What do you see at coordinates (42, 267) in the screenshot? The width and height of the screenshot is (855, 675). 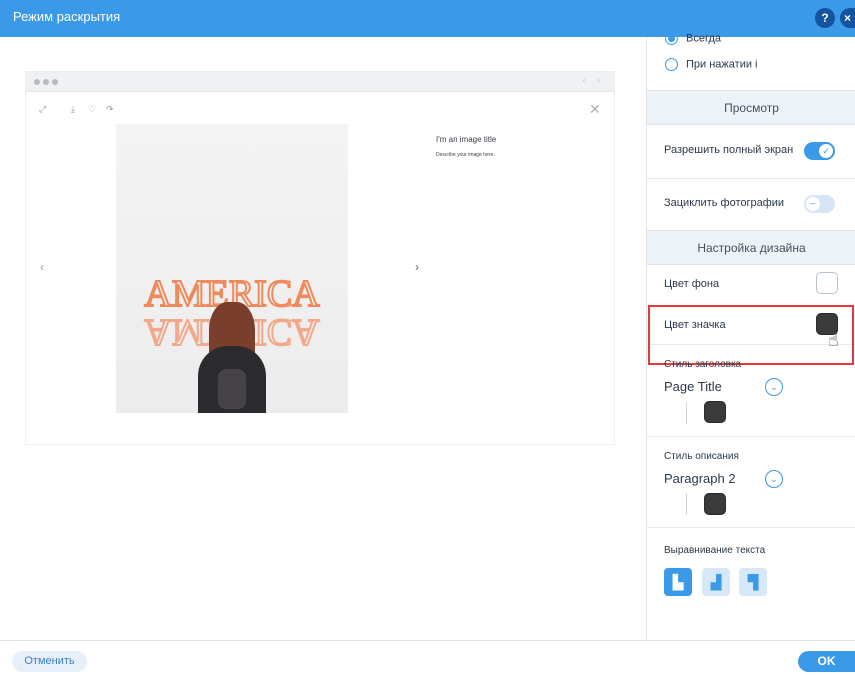 I see `prev-arrow-icon: ‹` at bounding box center [42, 267].